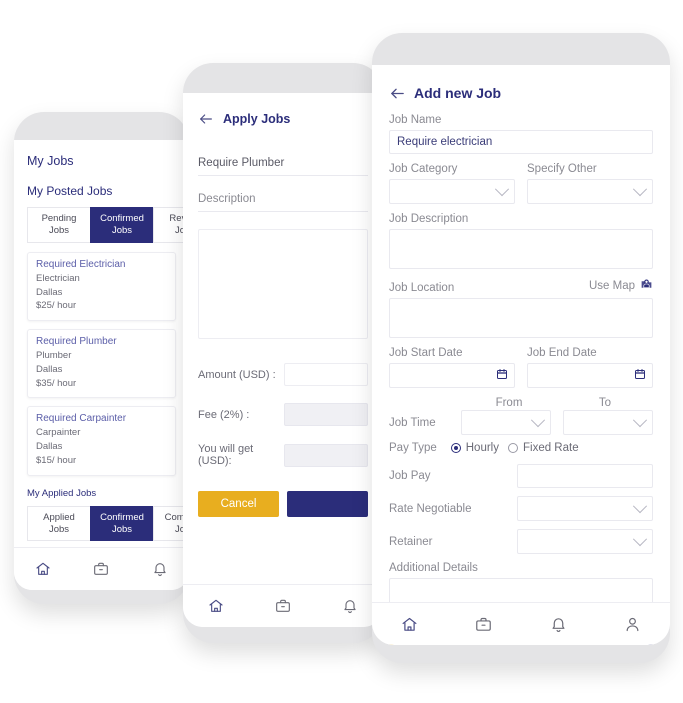 The height and width of the screenshot is (703, 683). Describe the element at coordinates (59, 225) in the screenshot. I see `tab-pending-jobs: Pending Jobs` at that location.